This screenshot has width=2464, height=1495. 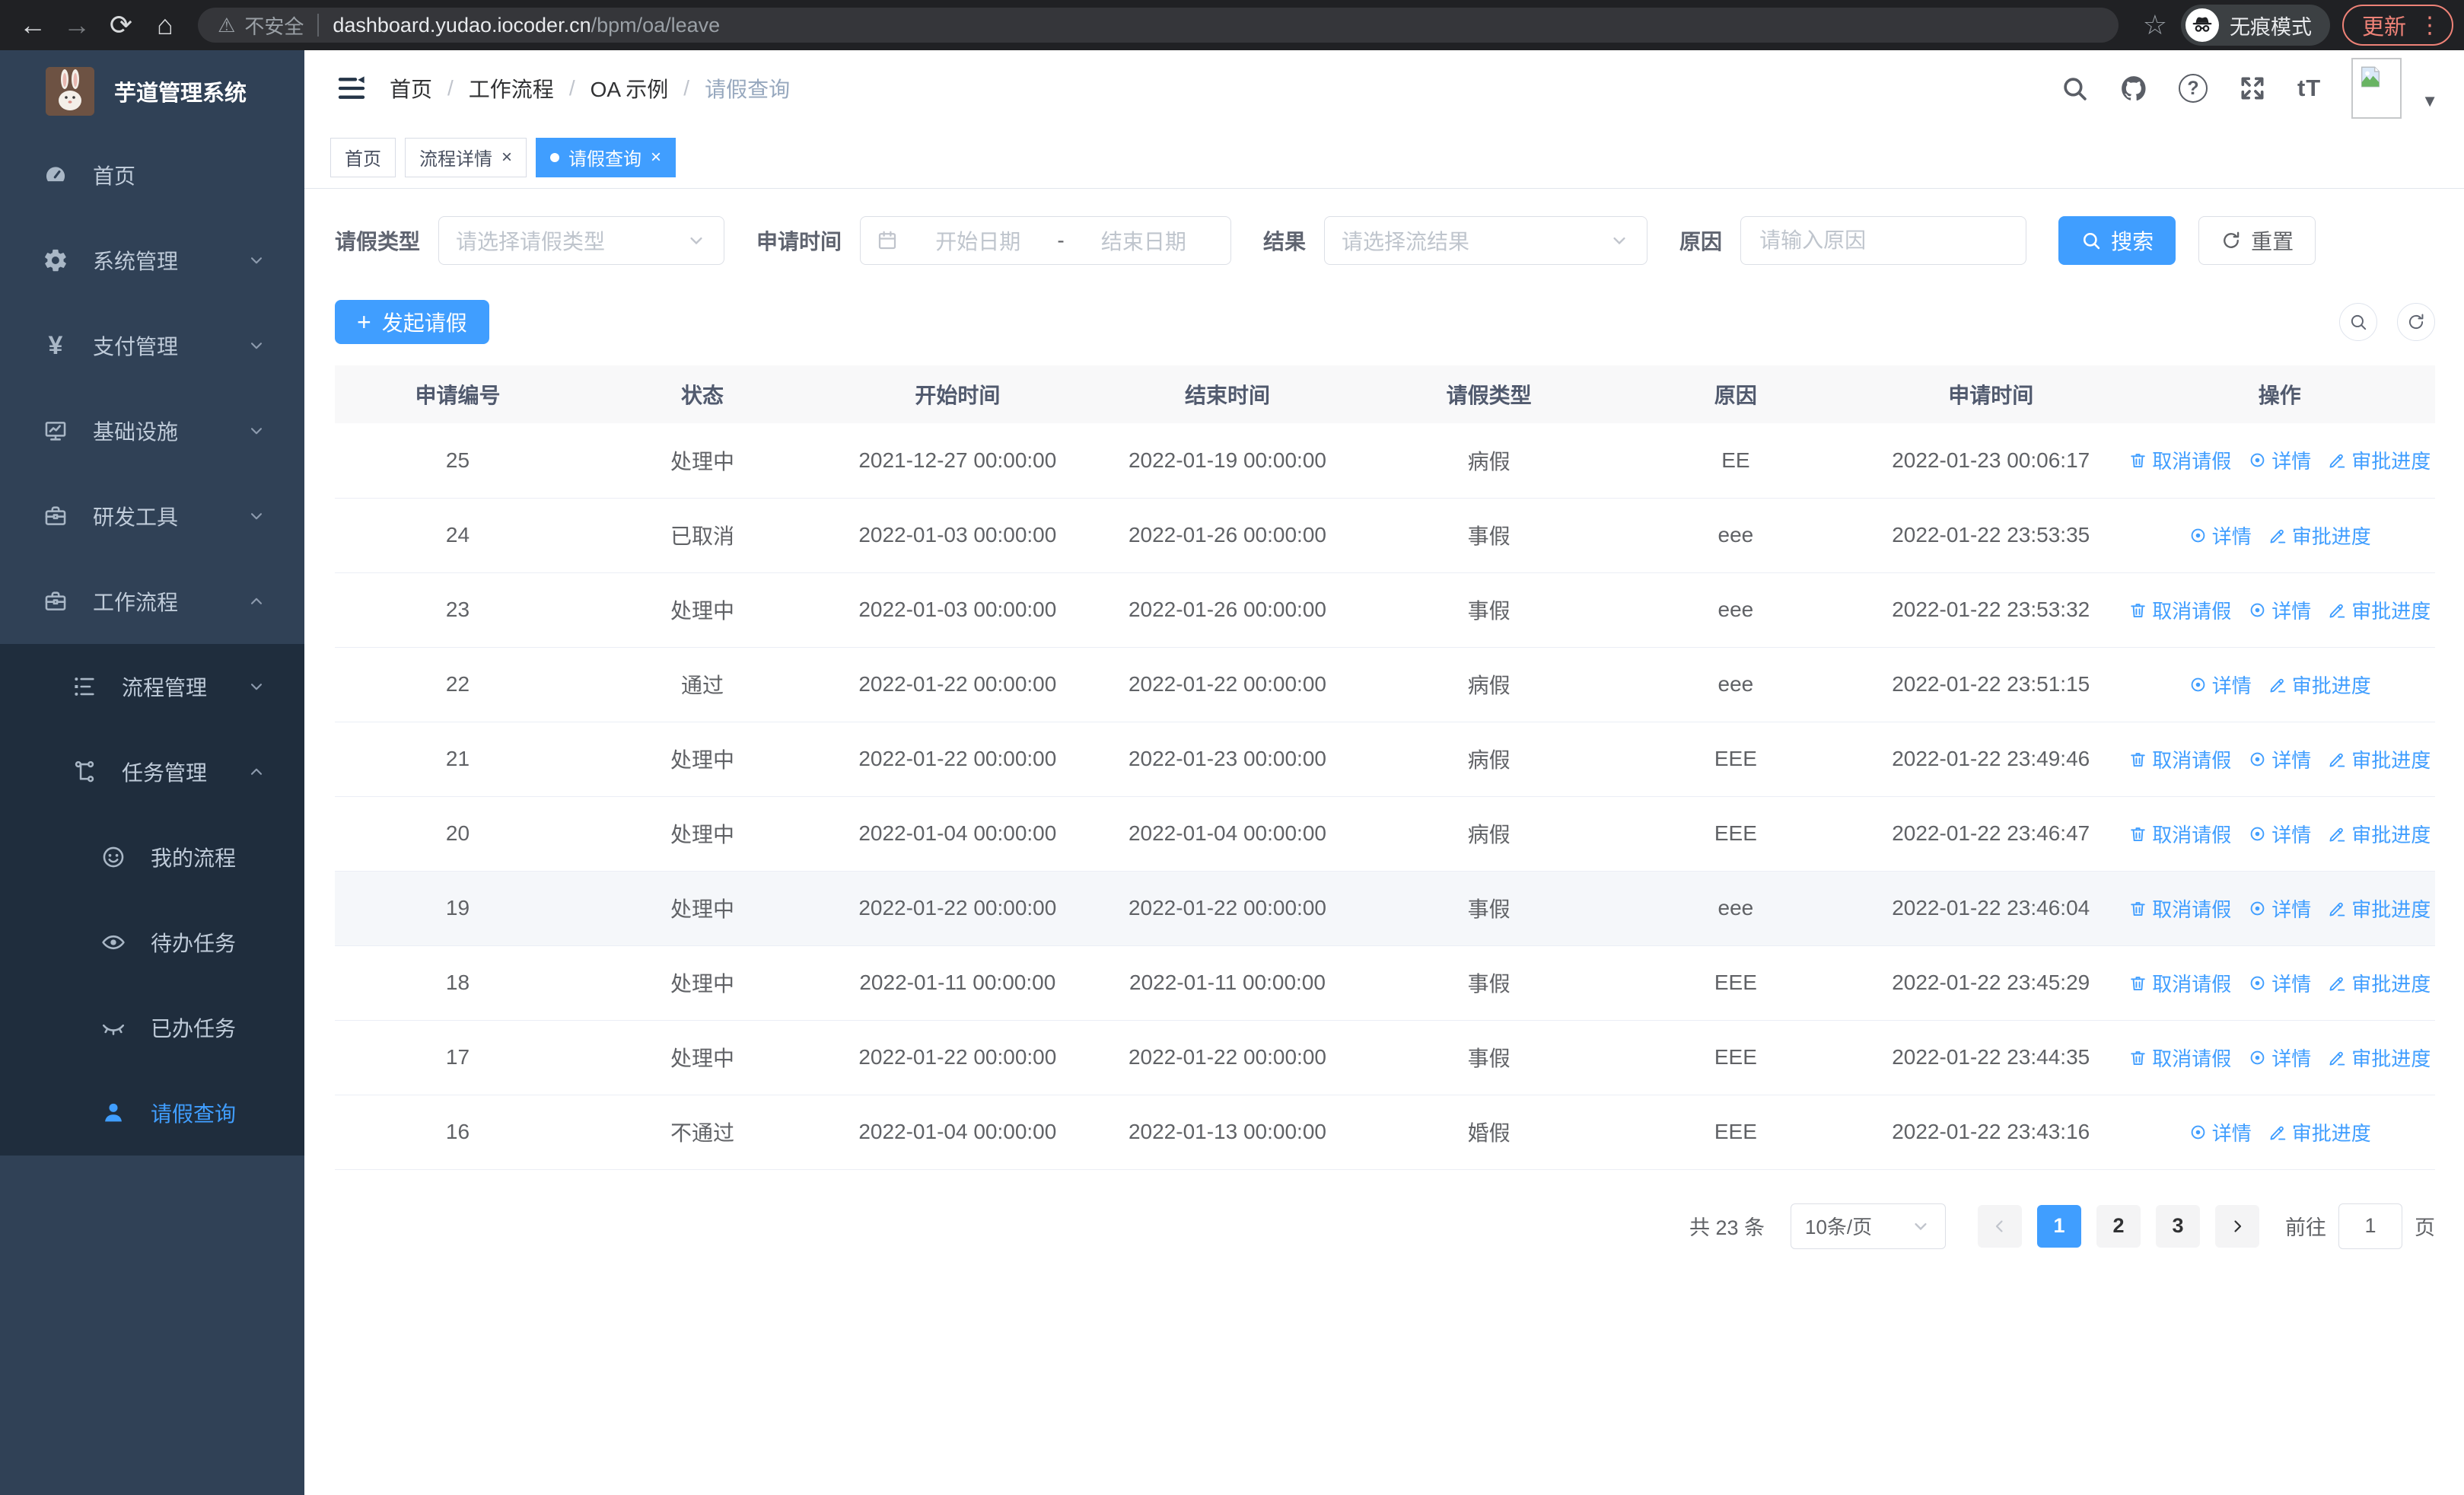 I want to click on browser-menu-icon: ⋮, so click(x=2429, y=26).